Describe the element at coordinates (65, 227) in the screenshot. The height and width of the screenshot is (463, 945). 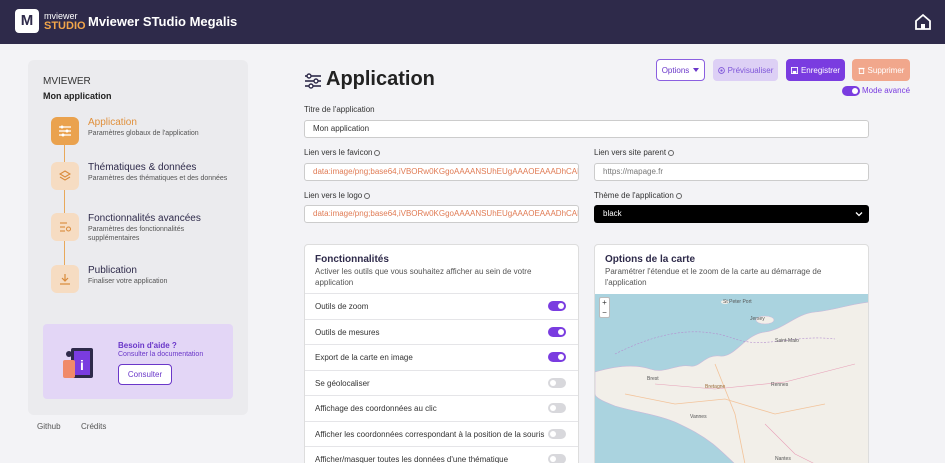
I see `list-settings-icon` at that location.